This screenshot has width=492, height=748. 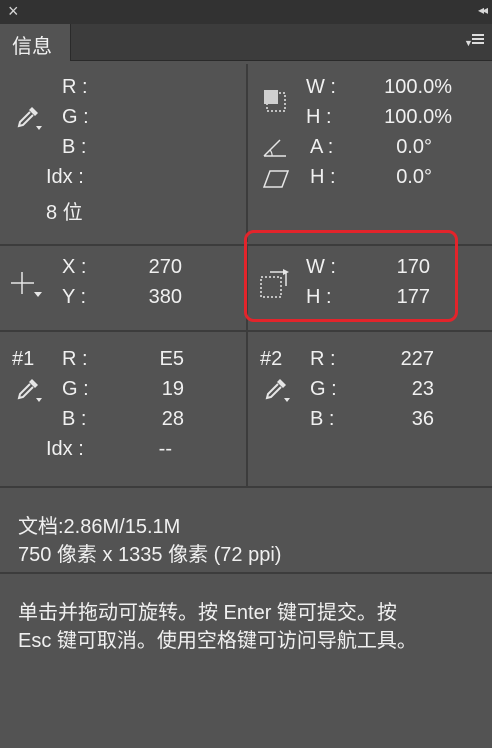 What do you see at coordinates (246, 42) in the screenshot?
I see `tab-bar: 信息 ▼` at bounding box center [246, 42].